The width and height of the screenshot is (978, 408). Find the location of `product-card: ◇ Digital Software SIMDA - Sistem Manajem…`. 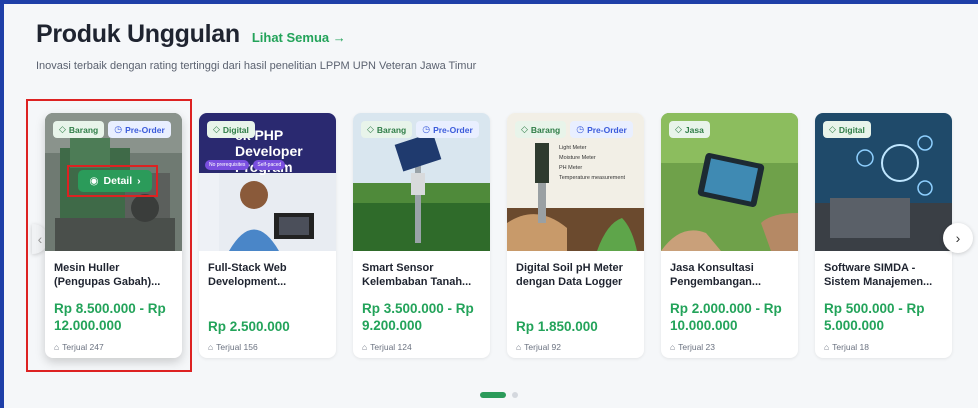

product-card: ◇ Digital Software SIMDA - Sistem Manajem… is located at coordinates (883, 235).